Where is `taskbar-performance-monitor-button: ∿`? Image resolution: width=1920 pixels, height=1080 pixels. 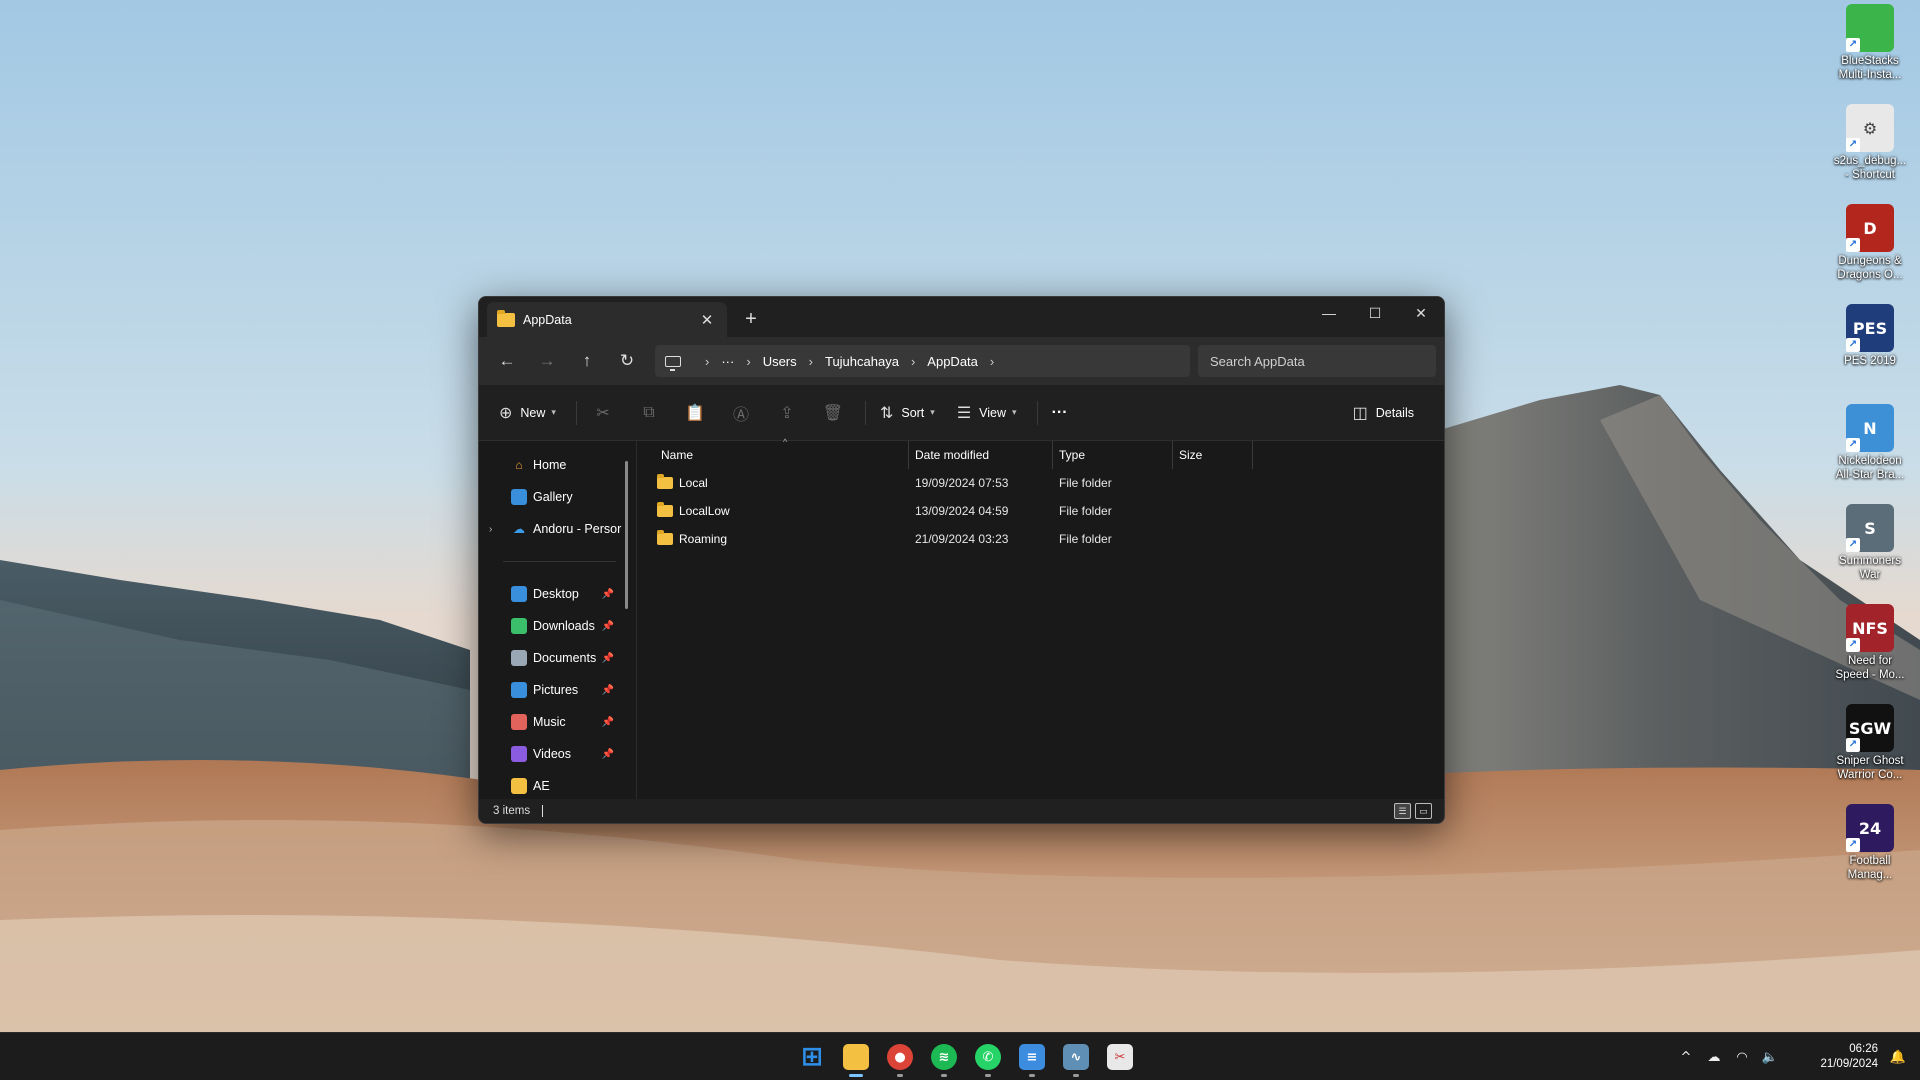 taskbar-performance-monitor-button: ∿ is located at coordinates (1076, 1056).